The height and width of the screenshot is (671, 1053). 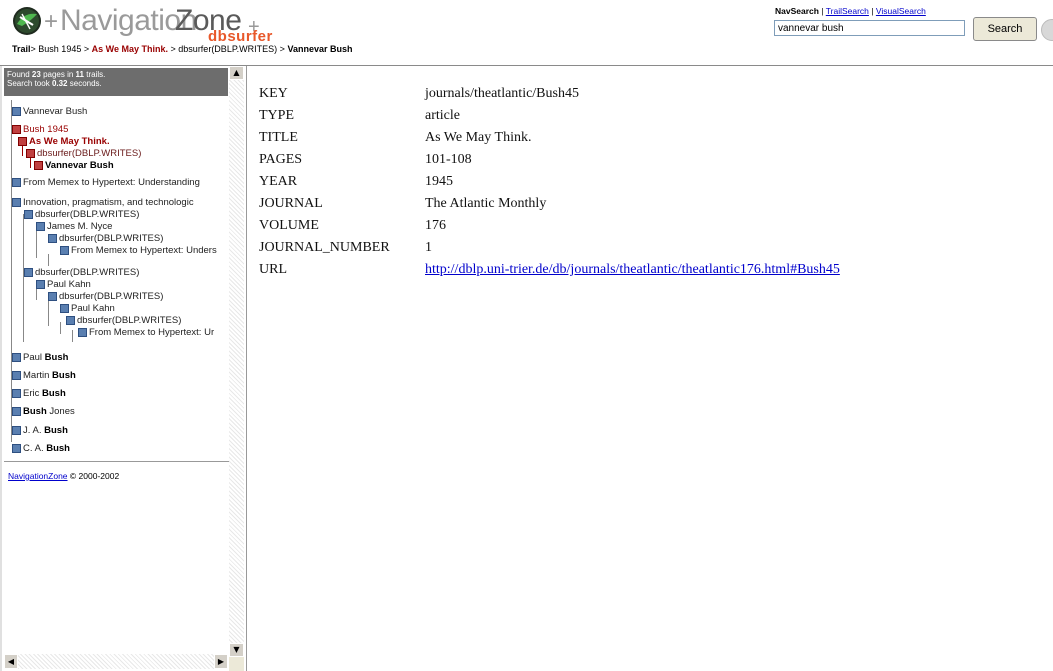 What do you see at coordinates (40, 129) in the screenshot?
I see `tree-node: Bush 1945` at bounding box center [40, 129].